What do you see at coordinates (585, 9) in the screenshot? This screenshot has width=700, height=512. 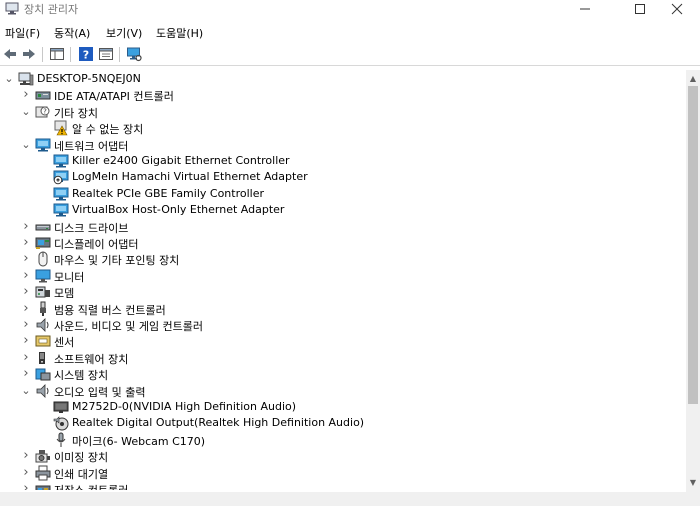 I see `minimize-button` at bounding box center [585, 9].